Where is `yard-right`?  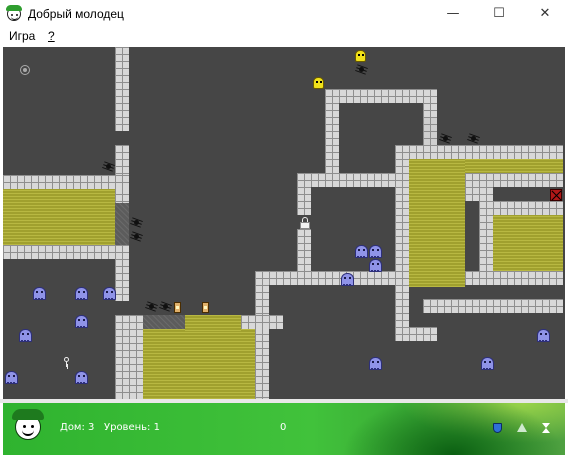 yard-right is located at coordinates (528, 243).